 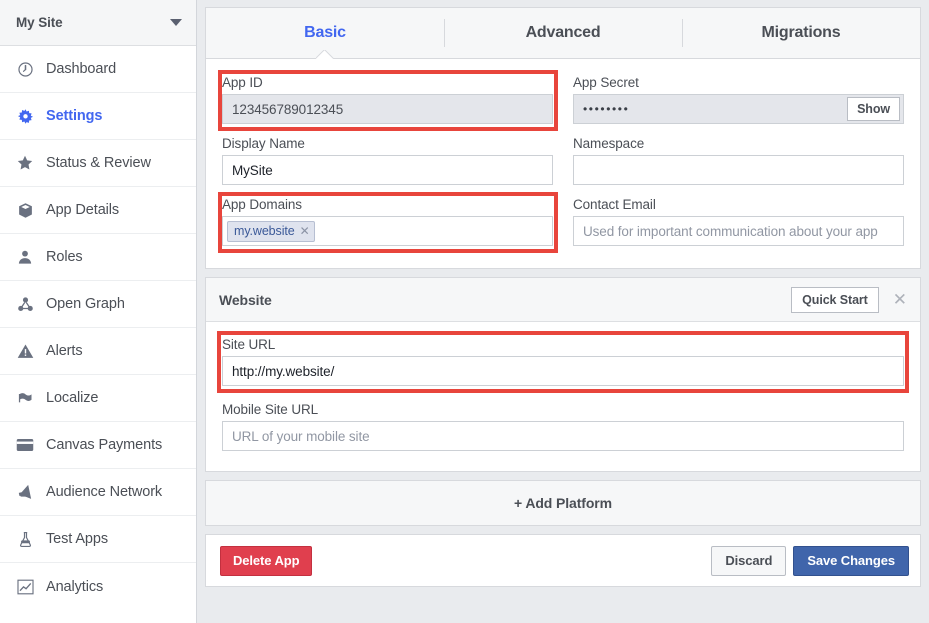 I want to click on quick-start-button: Quick Start, so click(x=835, y=299).